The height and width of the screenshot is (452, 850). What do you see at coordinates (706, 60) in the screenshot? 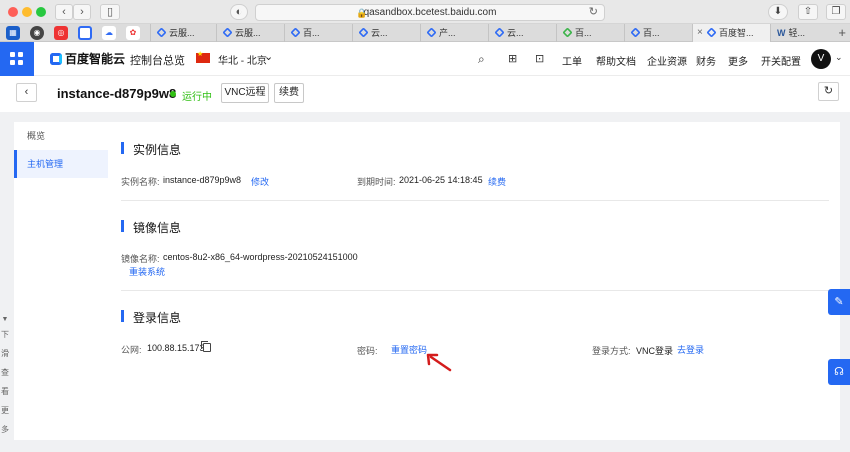
I see `finance-link: 财务` at bounding box center [706, 60].